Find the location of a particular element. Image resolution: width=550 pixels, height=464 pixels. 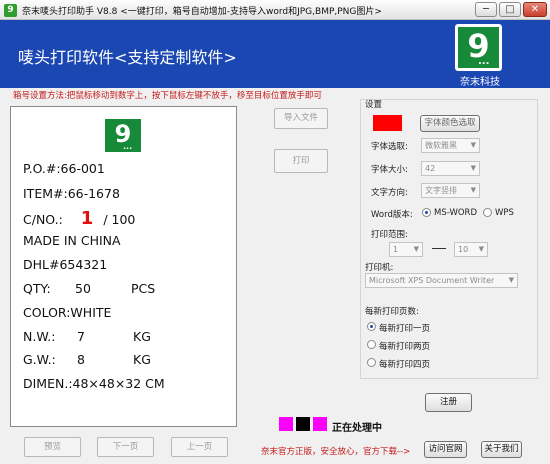

print-button: 打印 is located at coordinates (301, 161).